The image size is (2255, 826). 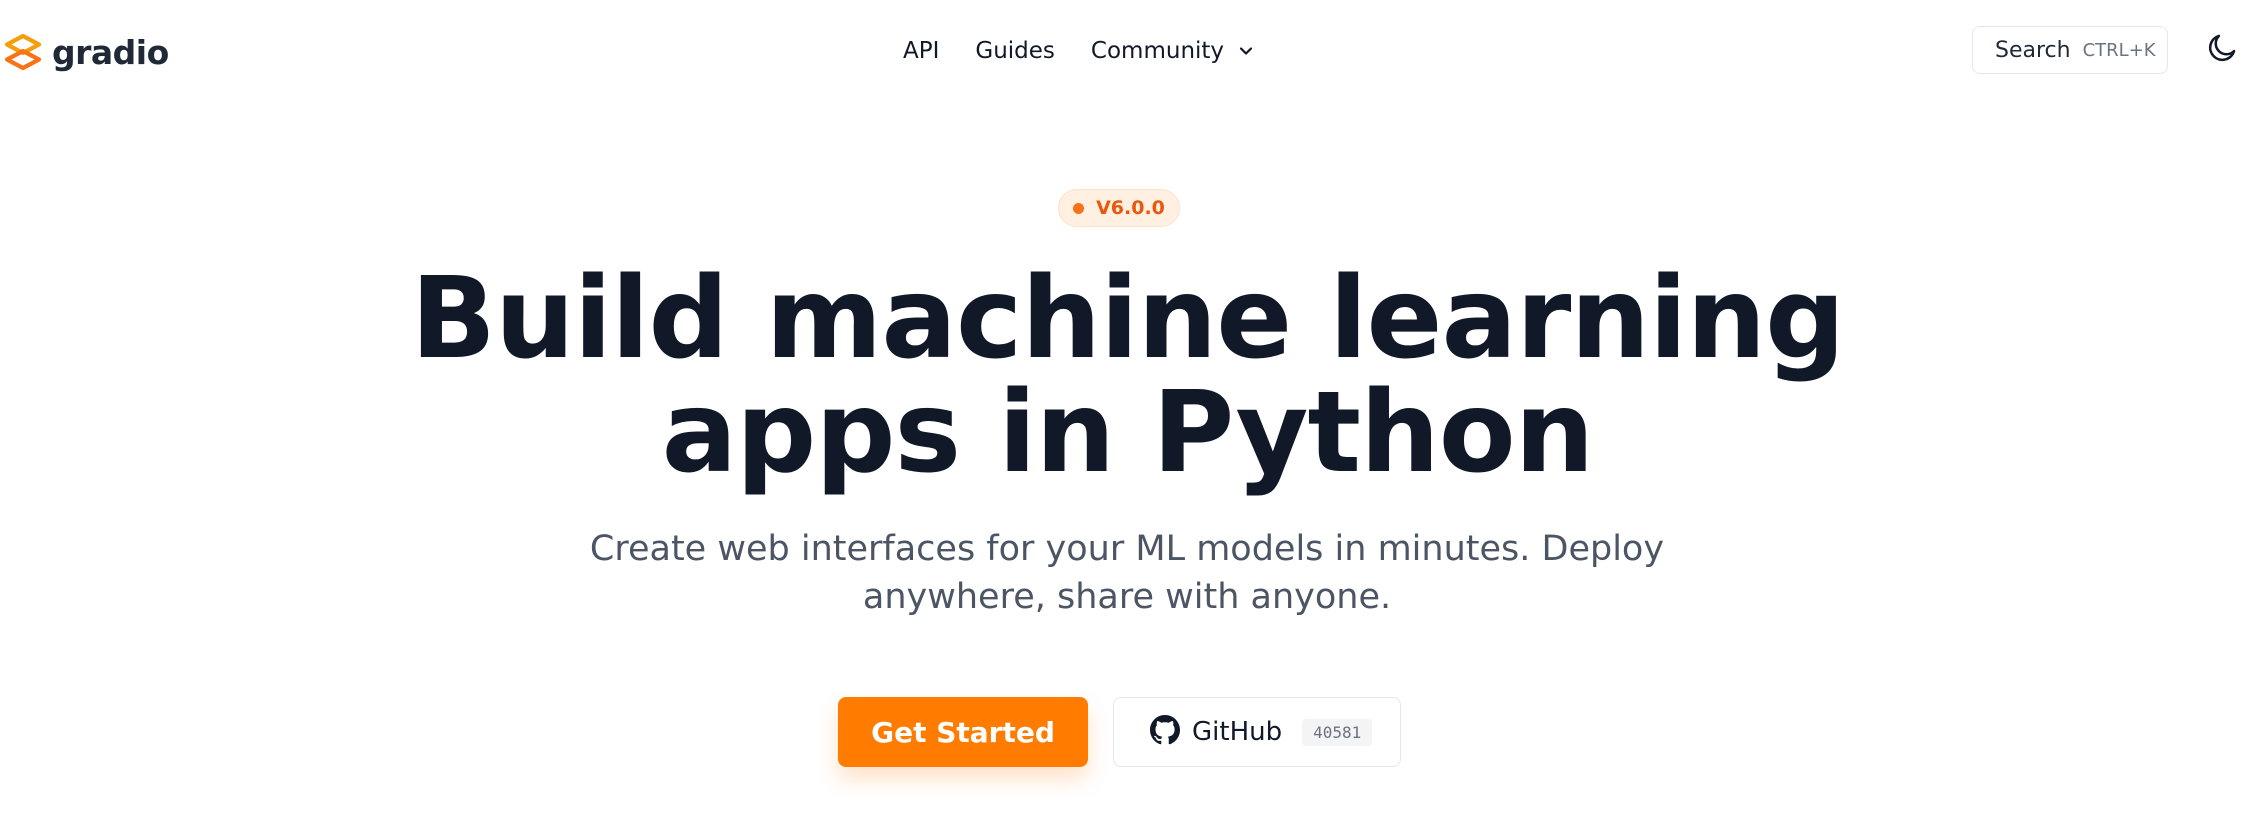 What do you see at coordinates (1246, 51) in the screenshot?
I see `chevron-down-icon` at bounding box center [1246, 51].